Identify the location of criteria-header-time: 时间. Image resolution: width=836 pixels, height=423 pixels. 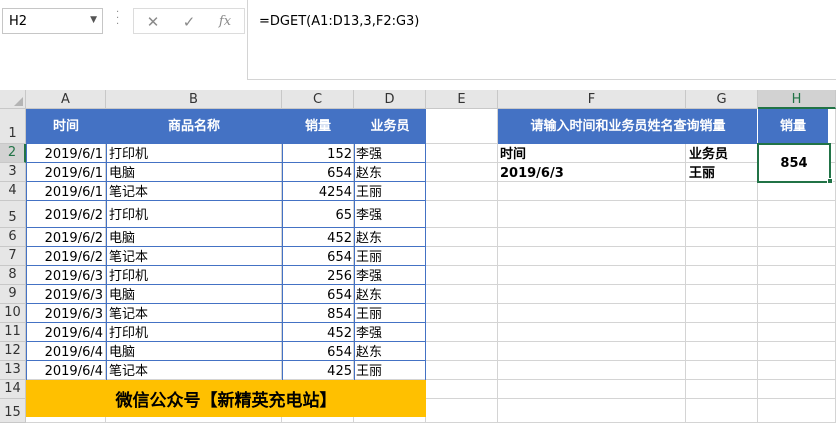
(590, 153).